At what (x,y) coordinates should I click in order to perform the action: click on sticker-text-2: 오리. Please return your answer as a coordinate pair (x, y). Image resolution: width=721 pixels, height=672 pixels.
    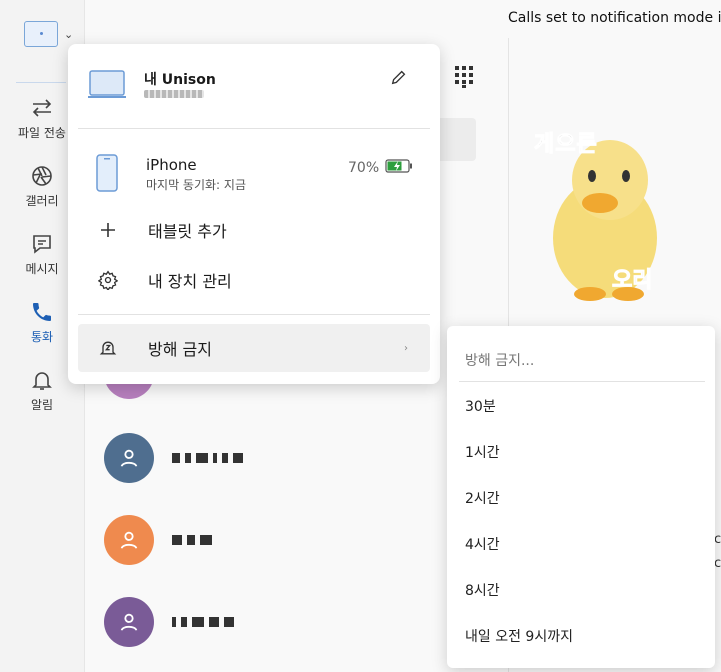
    Looking at the image, I should click on (632, 281).